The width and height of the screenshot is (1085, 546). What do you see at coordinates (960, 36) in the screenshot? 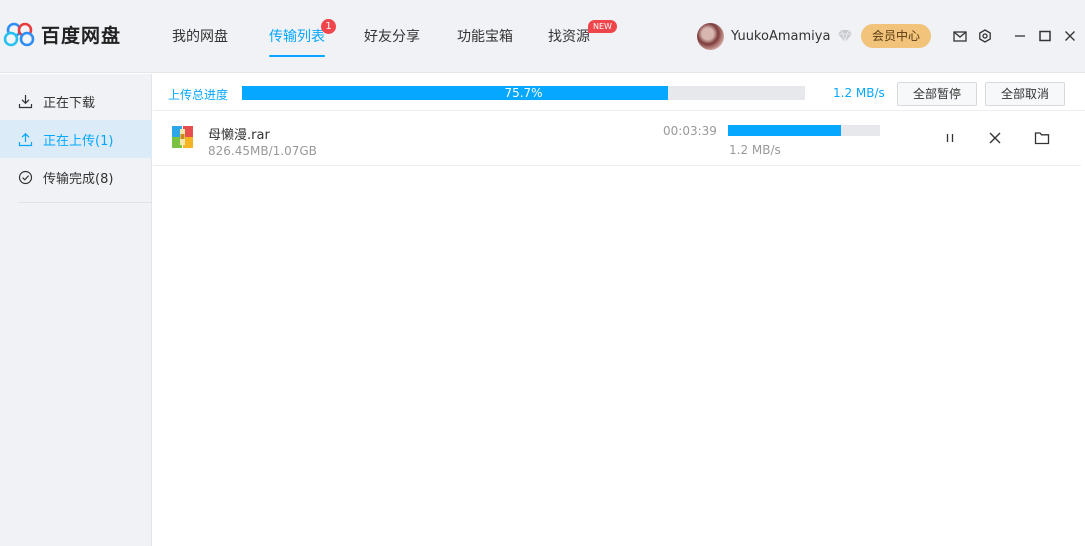
I see `mail-icon` at bounding box center [960, 36].